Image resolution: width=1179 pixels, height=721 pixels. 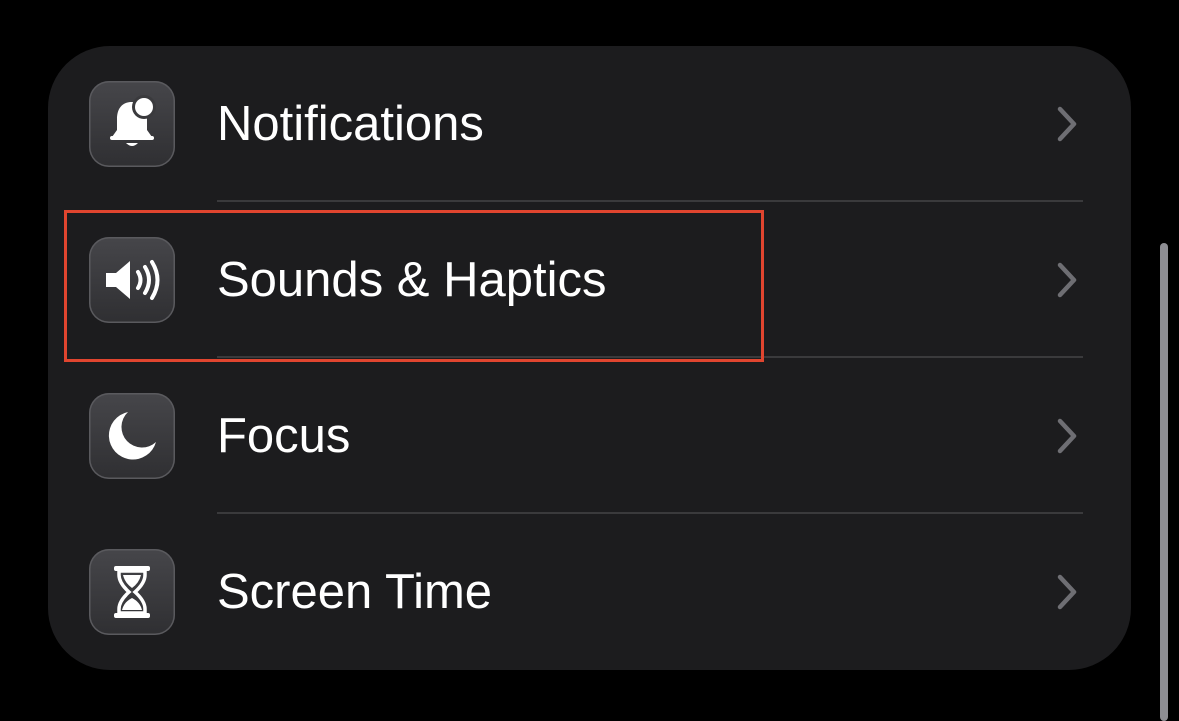 I want to click on bell-badge-icon, so click(x=132, y=124).